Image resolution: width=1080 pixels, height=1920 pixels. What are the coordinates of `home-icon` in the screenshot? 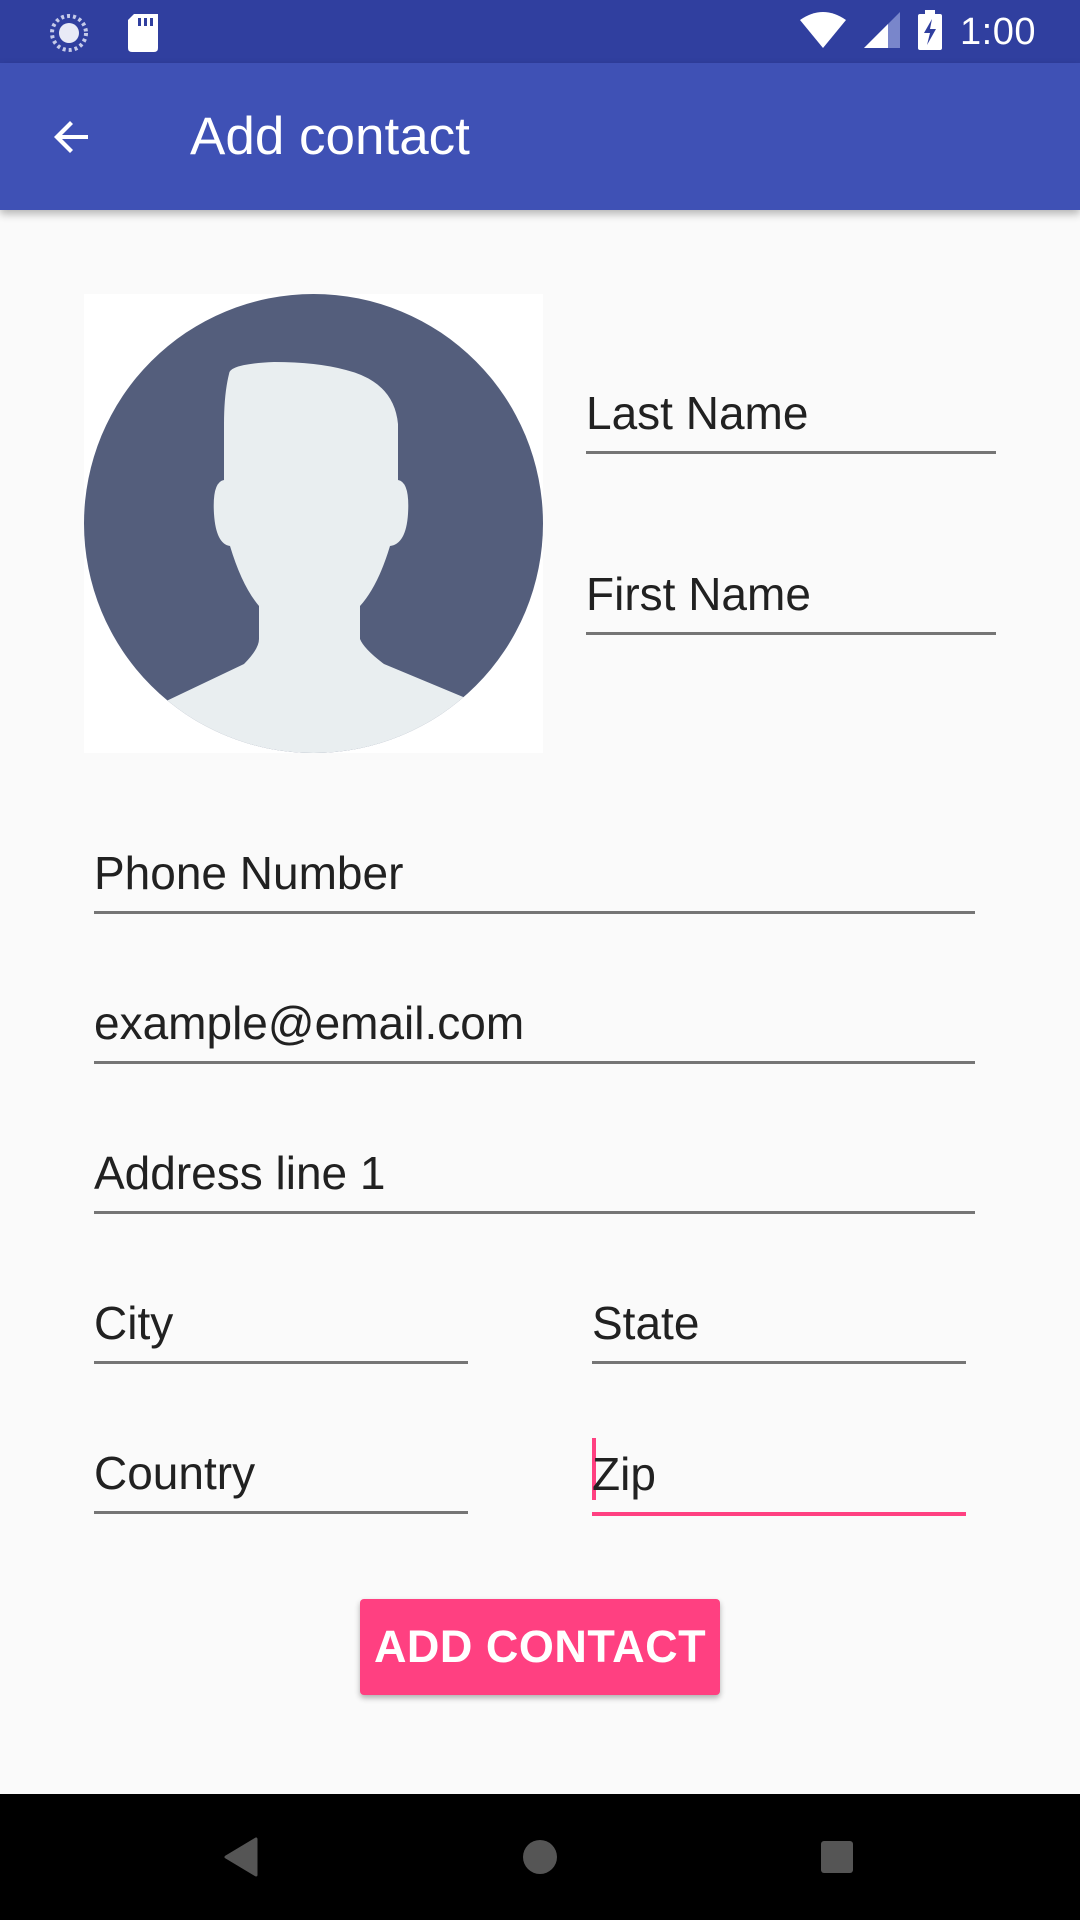 It's located at (540, 1857).